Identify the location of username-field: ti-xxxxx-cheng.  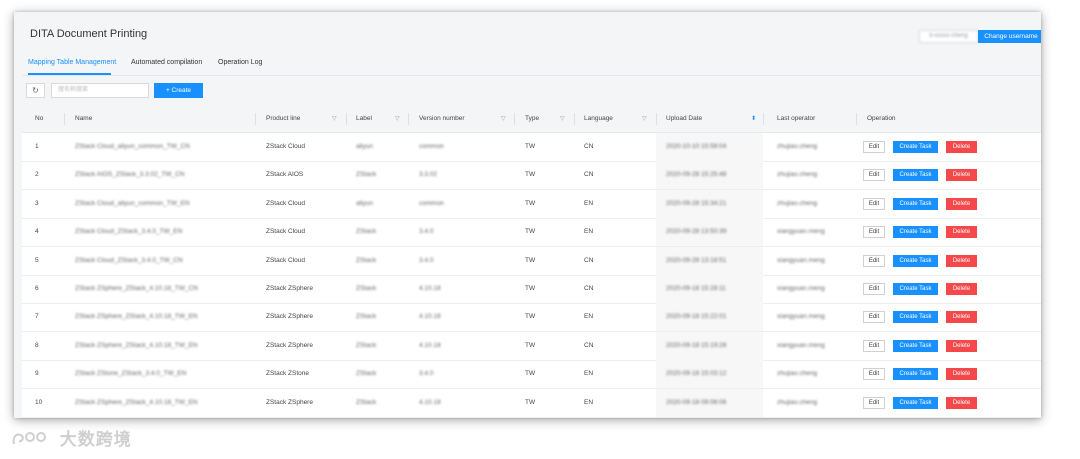
(948, 36).